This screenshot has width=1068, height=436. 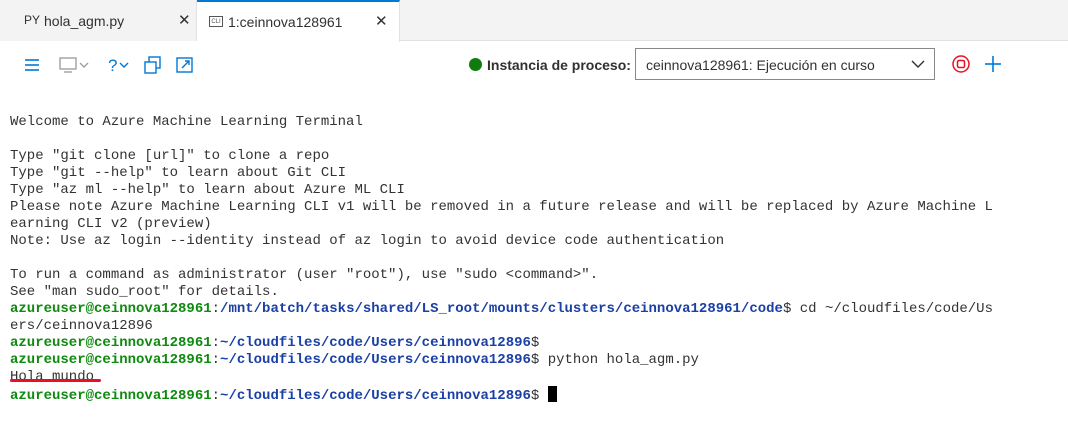 What do you see at coordinates (185, 65) in the screenshot?
I see `expand-icon` at bounding box center [185, 65].